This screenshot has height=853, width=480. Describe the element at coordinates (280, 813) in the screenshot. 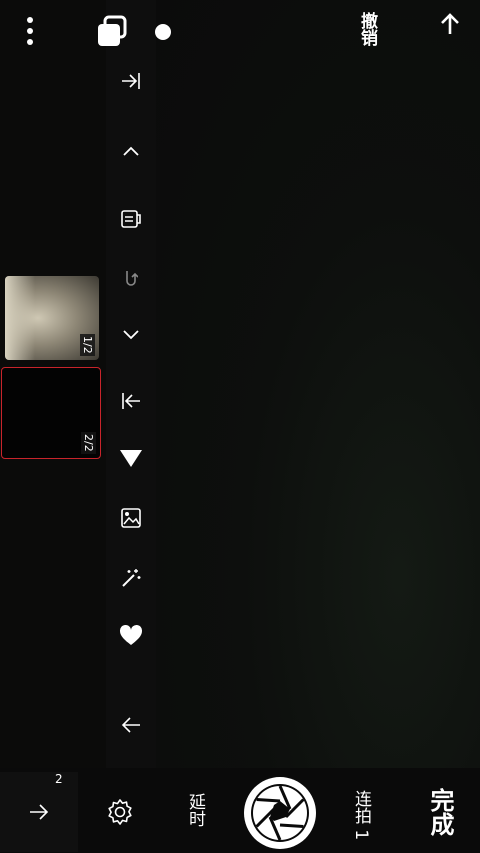

I see `shutter-button` at that location.